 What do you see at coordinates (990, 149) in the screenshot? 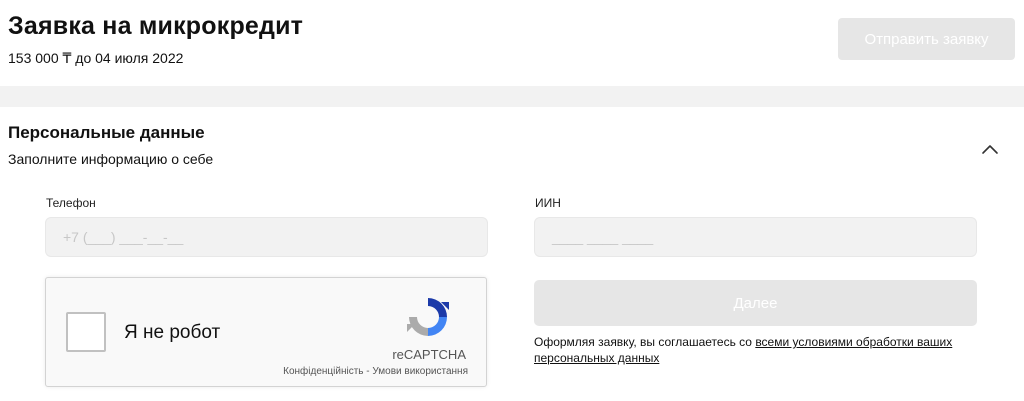
I see `chevron-up-icon` at bounding box center [990, 149].